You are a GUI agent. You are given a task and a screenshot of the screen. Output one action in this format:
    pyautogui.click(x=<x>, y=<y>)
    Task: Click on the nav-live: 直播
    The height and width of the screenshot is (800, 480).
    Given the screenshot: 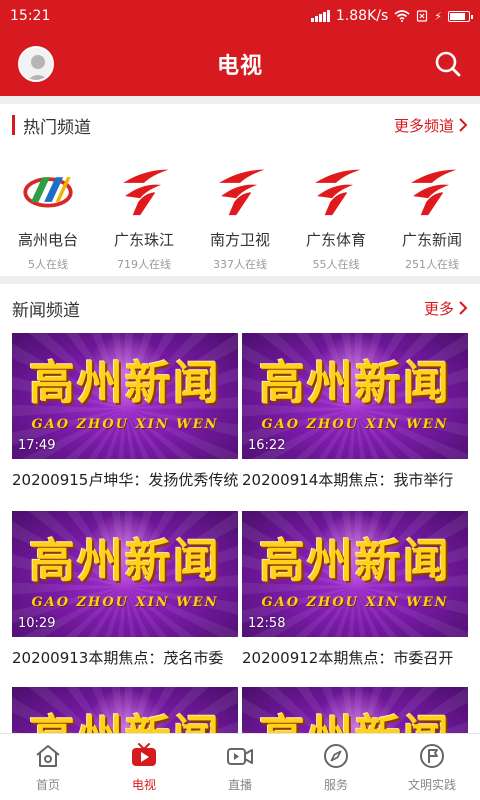 What is the action you would take?
    pyautogui.click(x=240, y=767)
    